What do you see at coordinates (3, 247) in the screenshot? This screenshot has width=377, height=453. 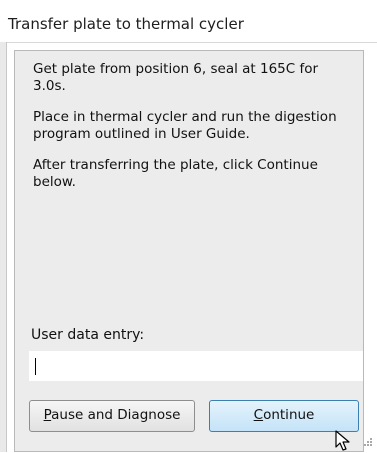 I see `window-left-edge` at bounding box center [3, 247].